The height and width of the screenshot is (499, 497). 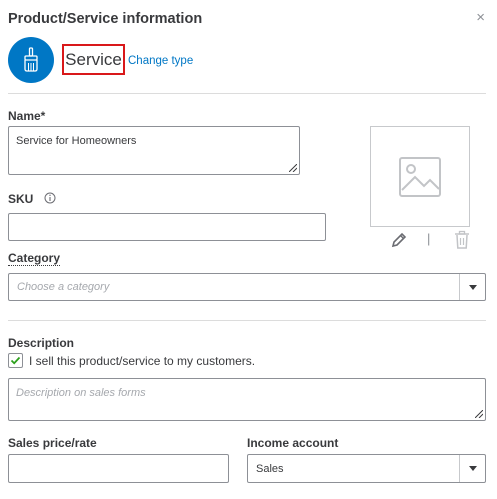 I want to click on pencil-icon, so click(x=399, y=240).